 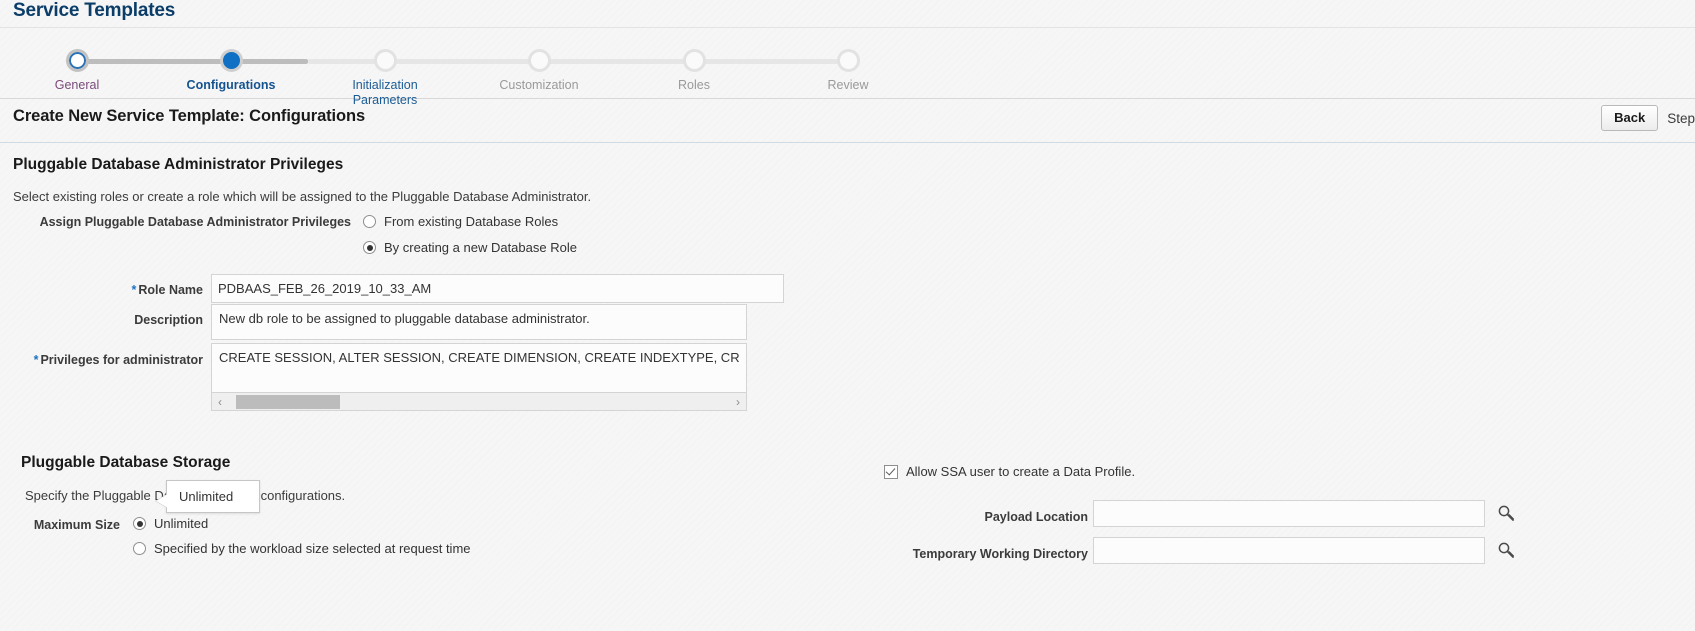 What do you see at coordinates (1000, 554) in the screenshot?
I see `temporary-working-directory-label: Temporary Working Directory` at bounding box center [1000, 554].